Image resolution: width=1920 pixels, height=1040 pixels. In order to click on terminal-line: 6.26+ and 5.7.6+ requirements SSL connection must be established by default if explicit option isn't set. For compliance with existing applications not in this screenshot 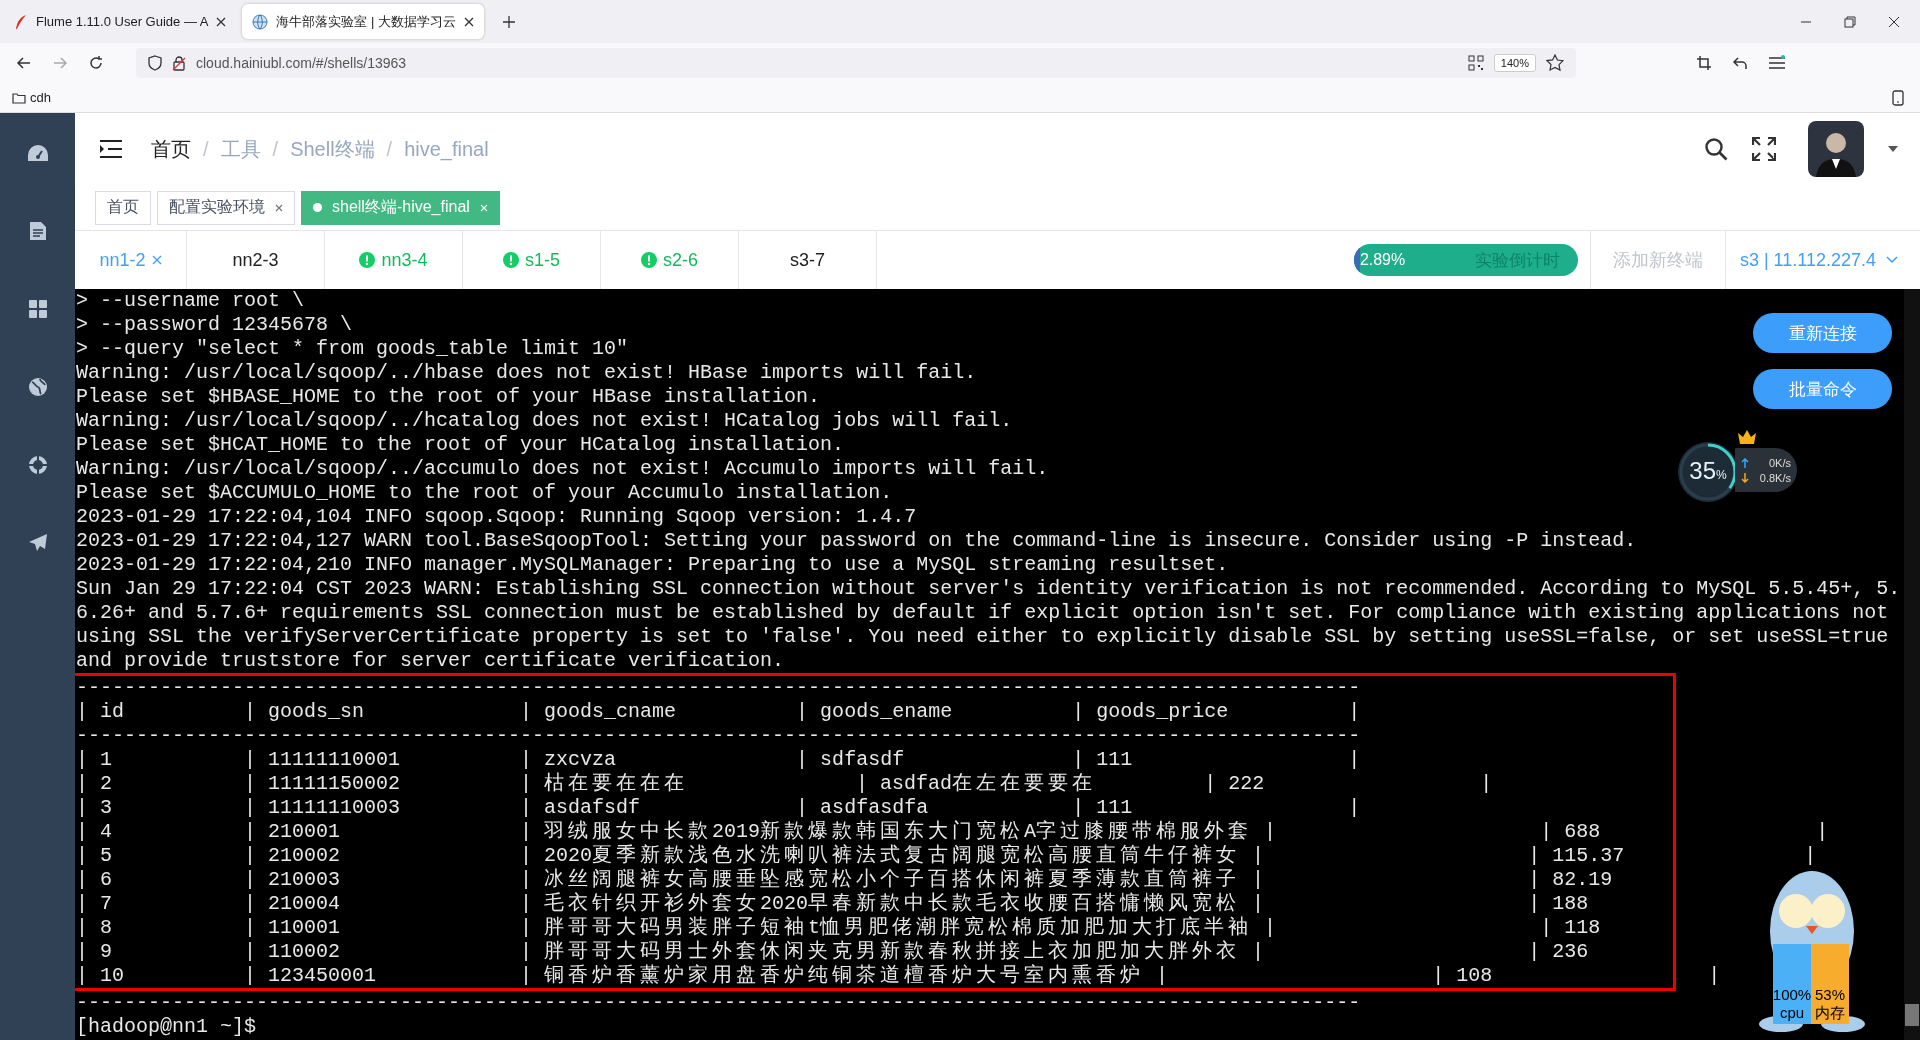, I will do `click(982, 613)`.